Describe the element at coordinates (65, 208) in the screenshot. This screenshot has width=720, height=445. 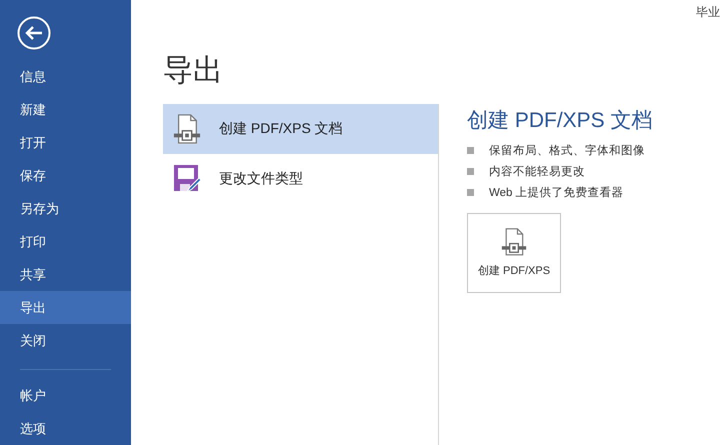
I see `sidebar-item: 另存为` at that location.